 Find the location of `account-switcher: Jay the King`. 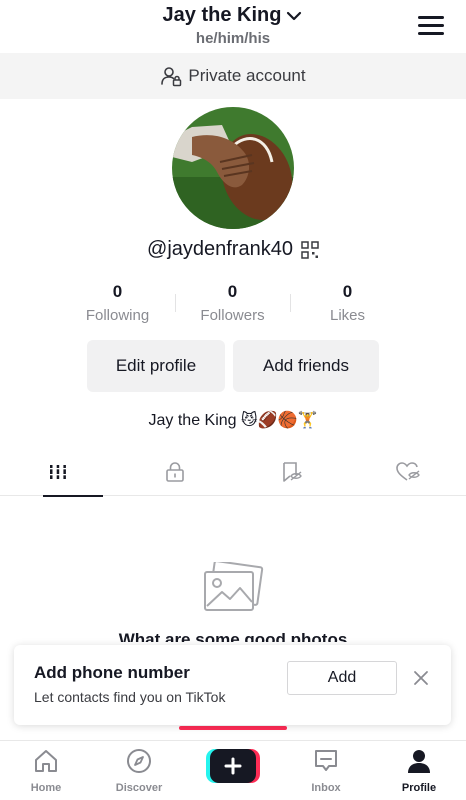

account-switcher: Jay the King is located at coordinates (233, 15).